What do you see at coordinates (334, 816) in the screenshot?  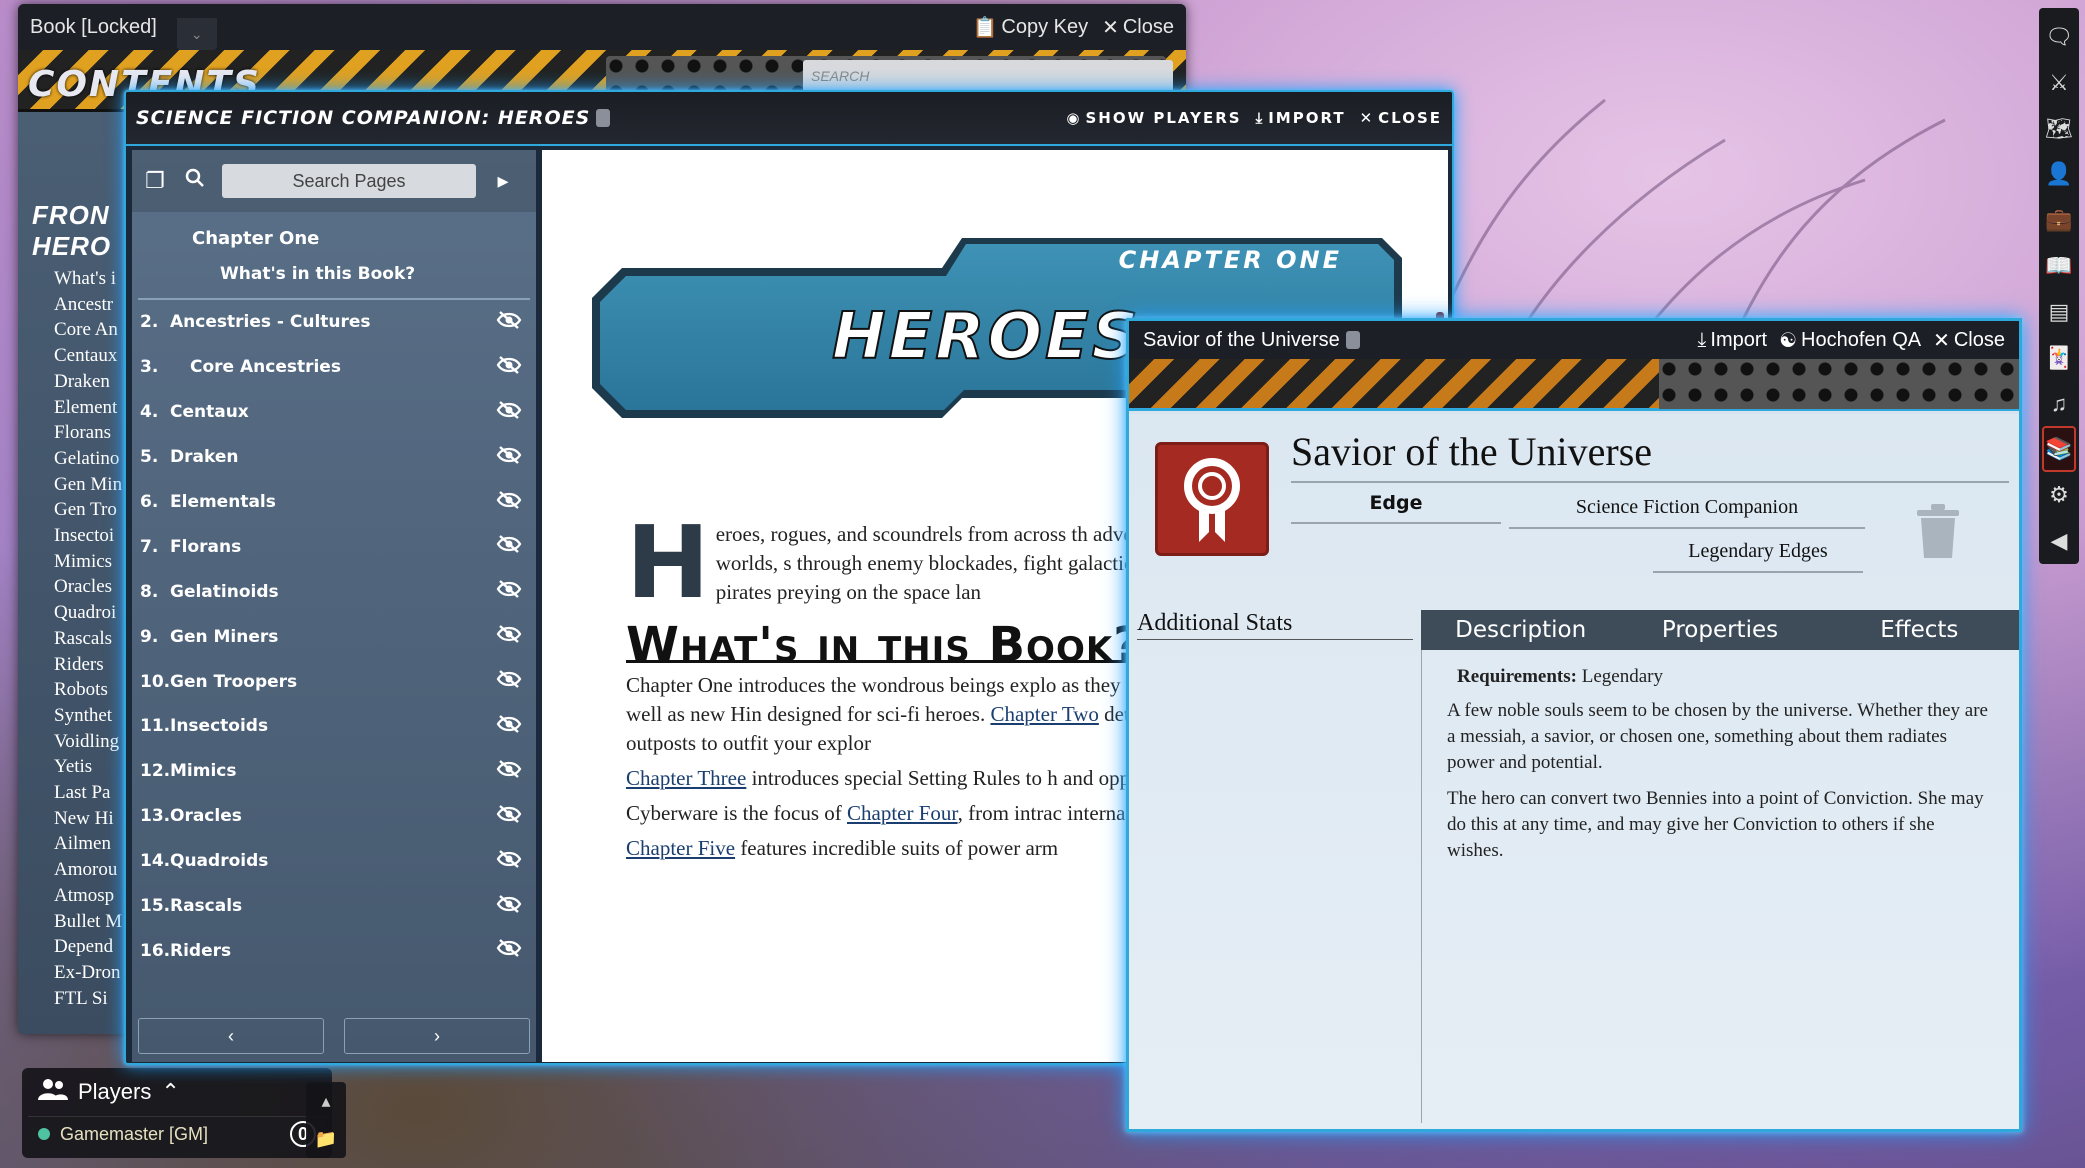 I see `toc-item: 13. Oracles` at bounding box center [334, 816].